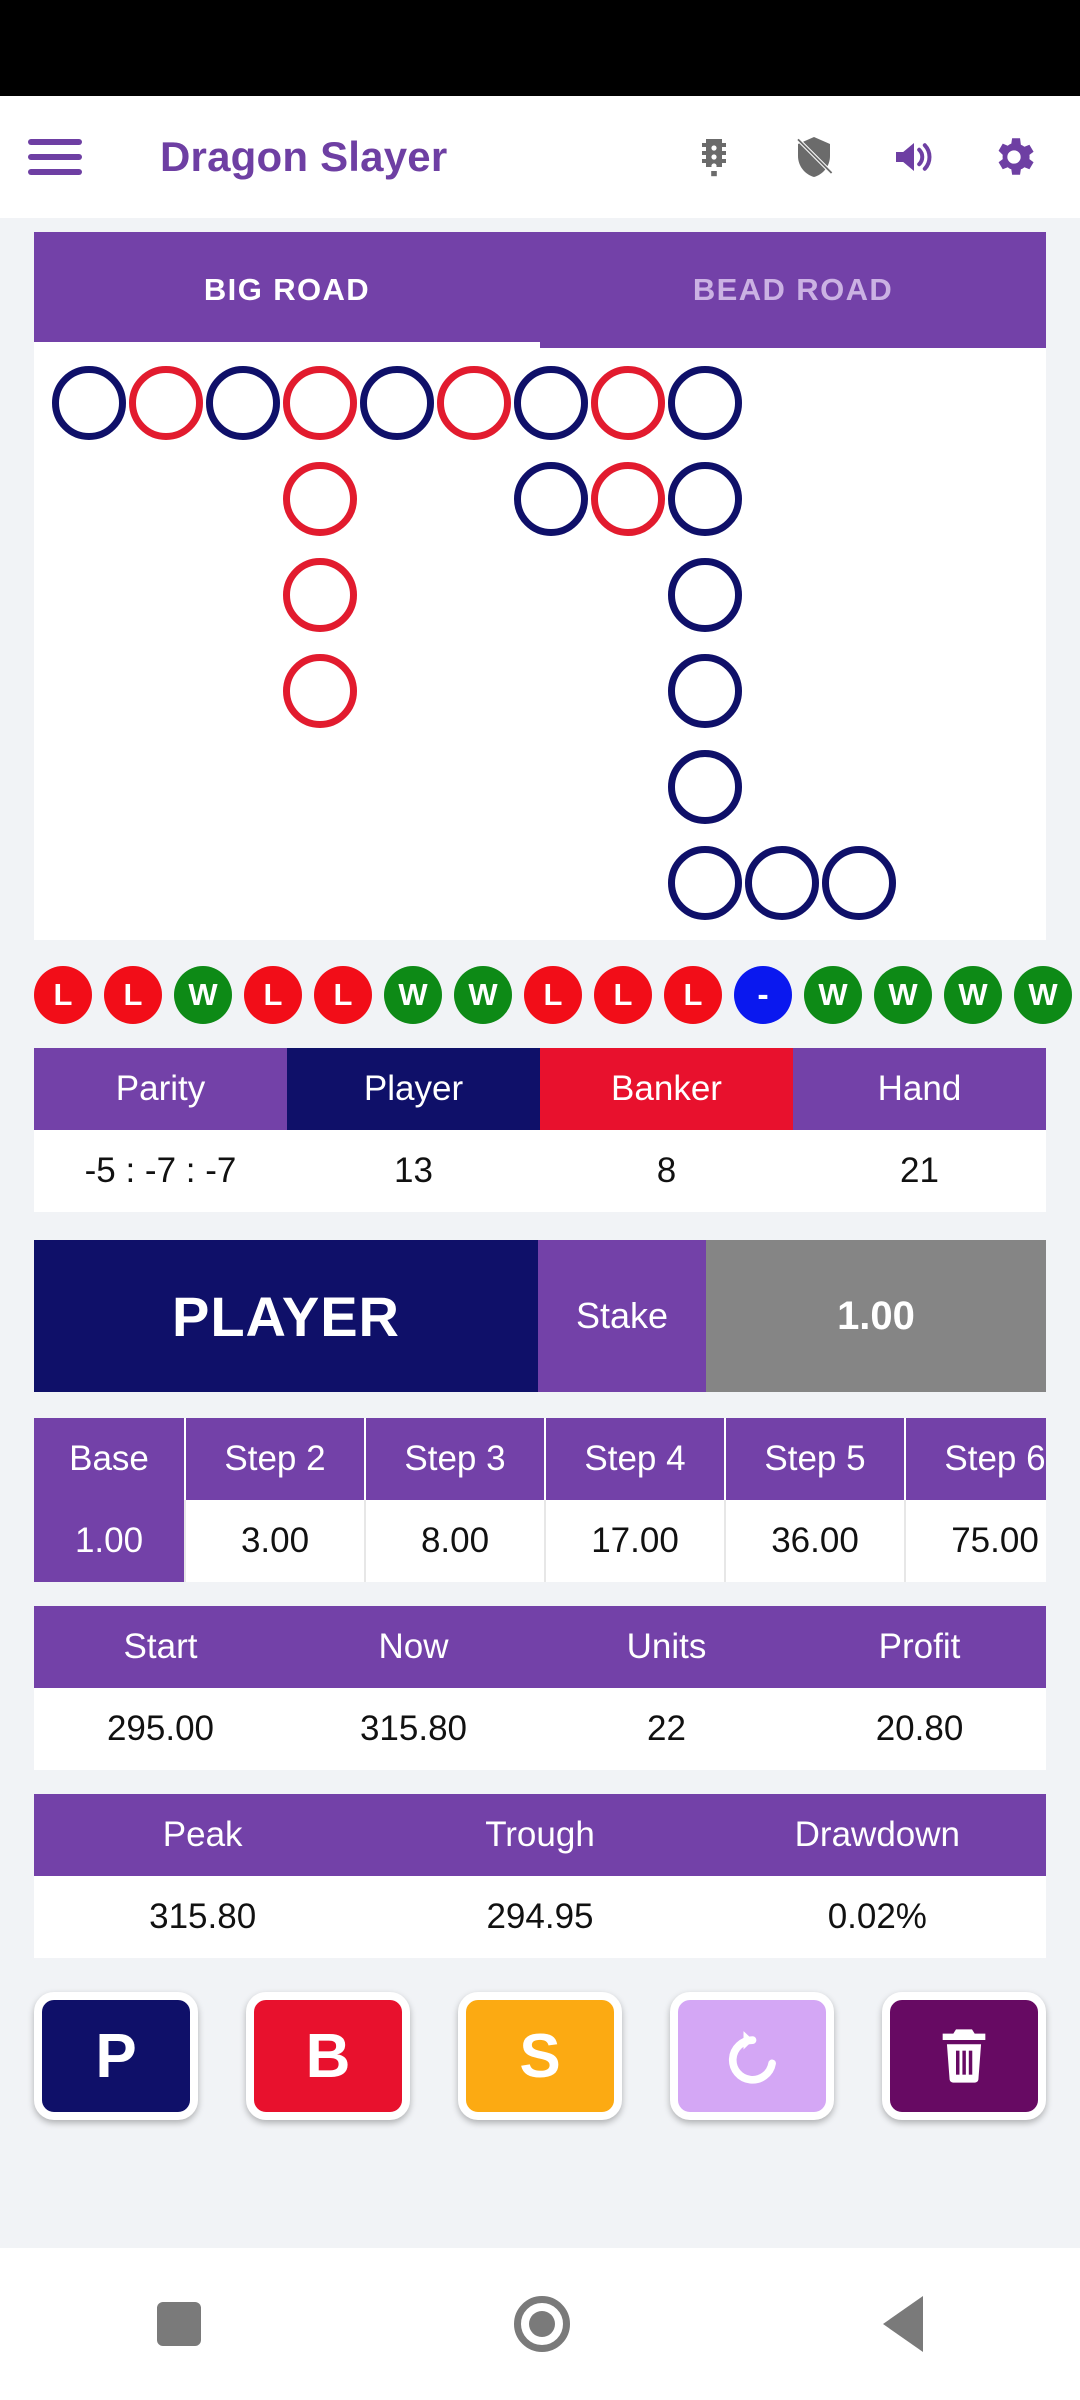 Image resolution: width=1080 pixels, height=2400 pixels. Describe the element at coordinates (876, 1316) in the screenshot. I see `stake-value: 1.00` at that location.